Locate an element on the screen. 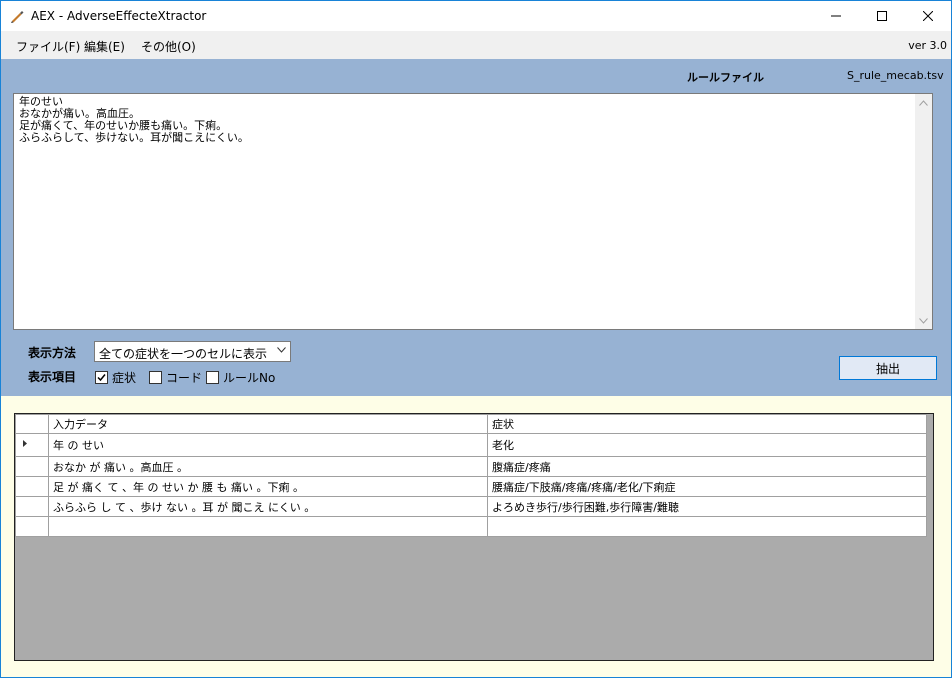 The width and height of the screenshot is (952, 678). cell-input: ふらふら し て 、歩け ない 。耳 が 聞こえ にくい 。 is located at coordinates (268, 506).